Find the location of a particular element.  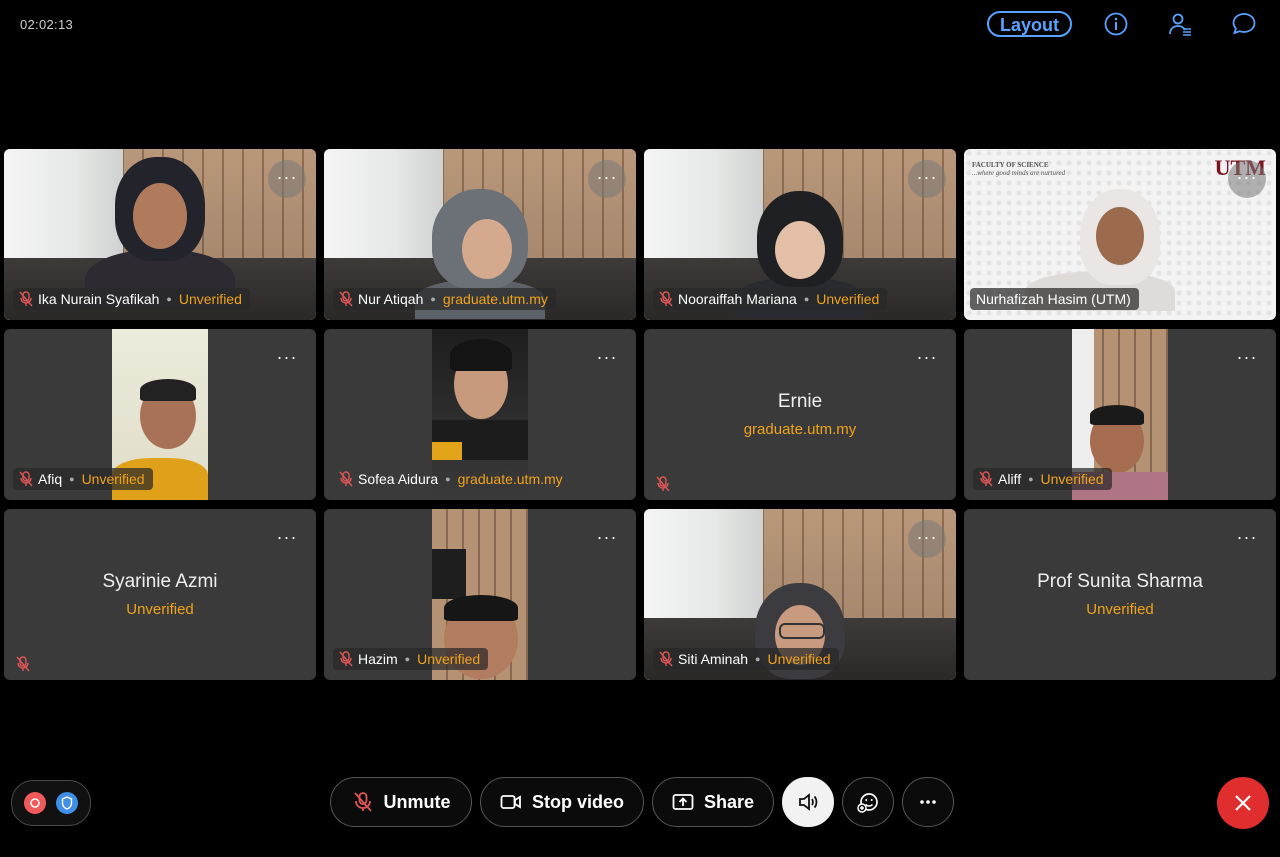

participant-name: Nurhafizah Hasim (UTM) is located at coordinates (1053, 299).